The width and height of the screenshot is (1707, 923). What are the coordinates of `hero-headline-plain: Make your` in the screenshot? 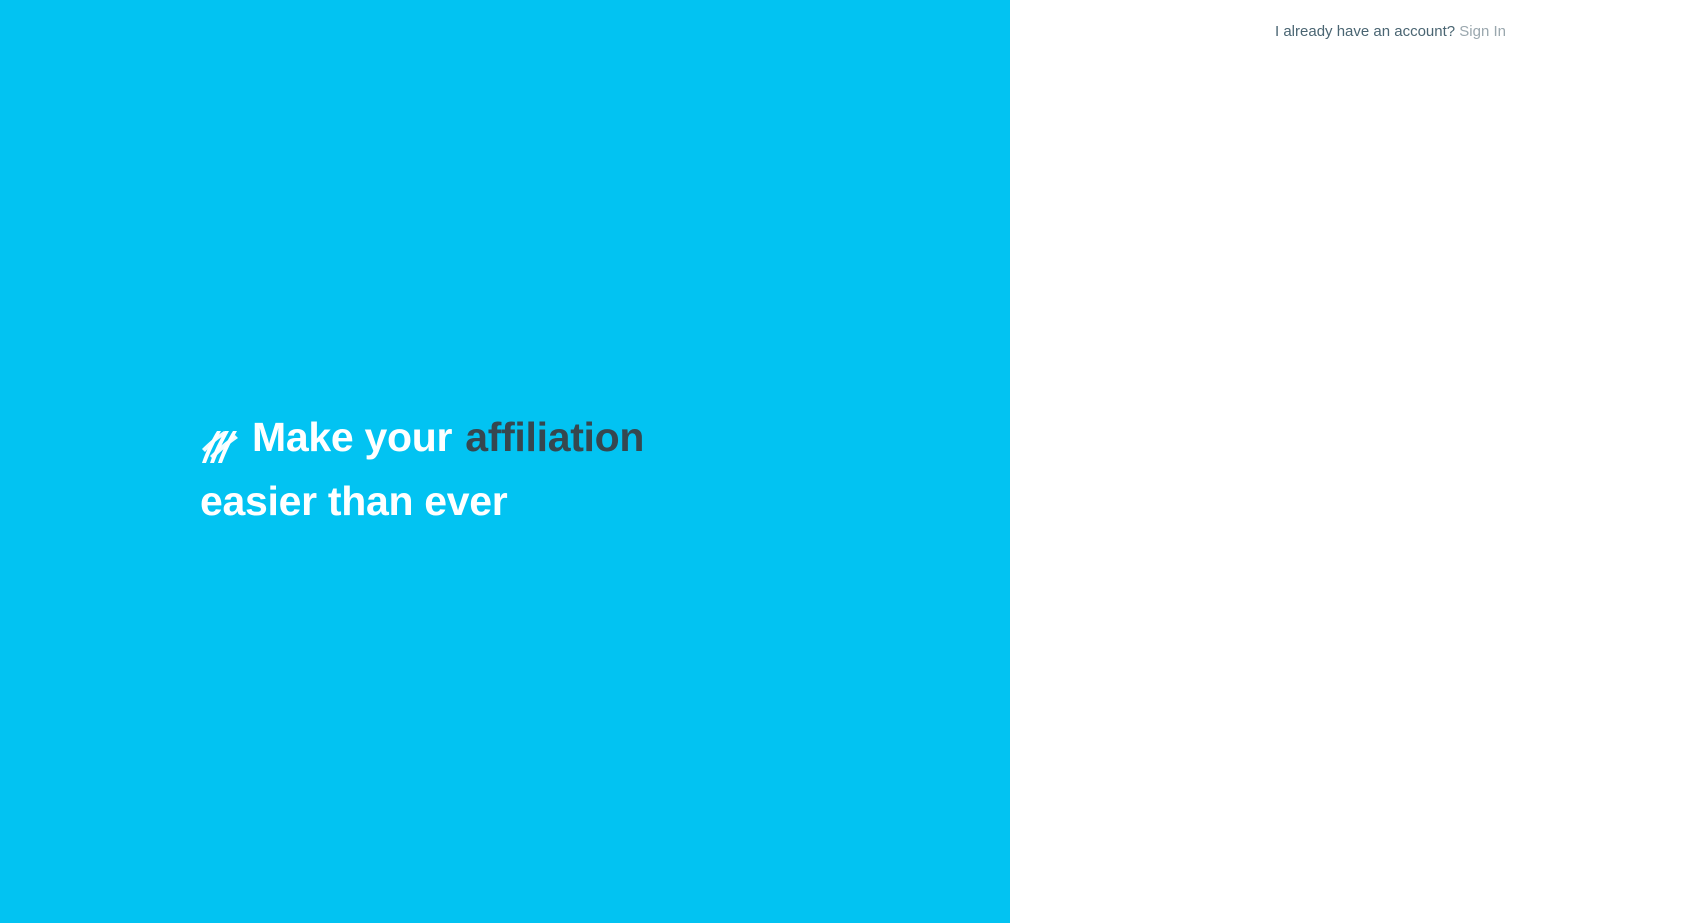 It's located at (352, 437).